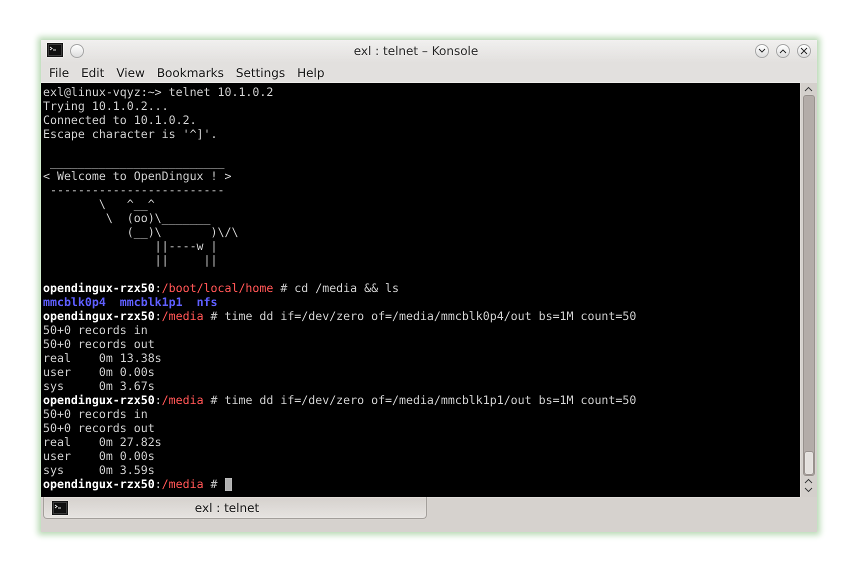 The width and height of the screenshot is (857, 572). Describe the element at coordinates (808, 290) in the screenshot. I see `scrollbar` at that location.